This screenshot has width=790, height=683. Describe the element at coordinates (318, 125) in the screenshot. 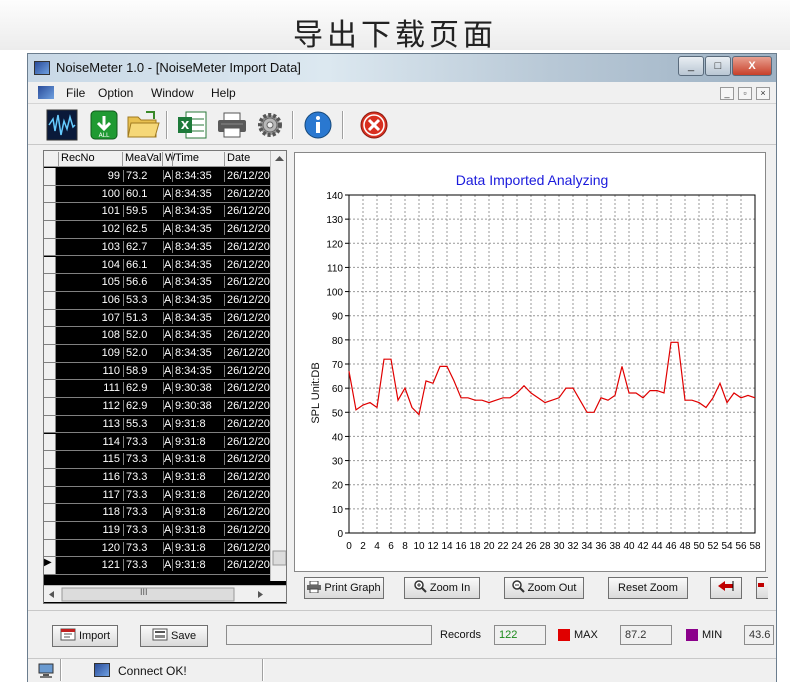

I see `info-icon` at that location.